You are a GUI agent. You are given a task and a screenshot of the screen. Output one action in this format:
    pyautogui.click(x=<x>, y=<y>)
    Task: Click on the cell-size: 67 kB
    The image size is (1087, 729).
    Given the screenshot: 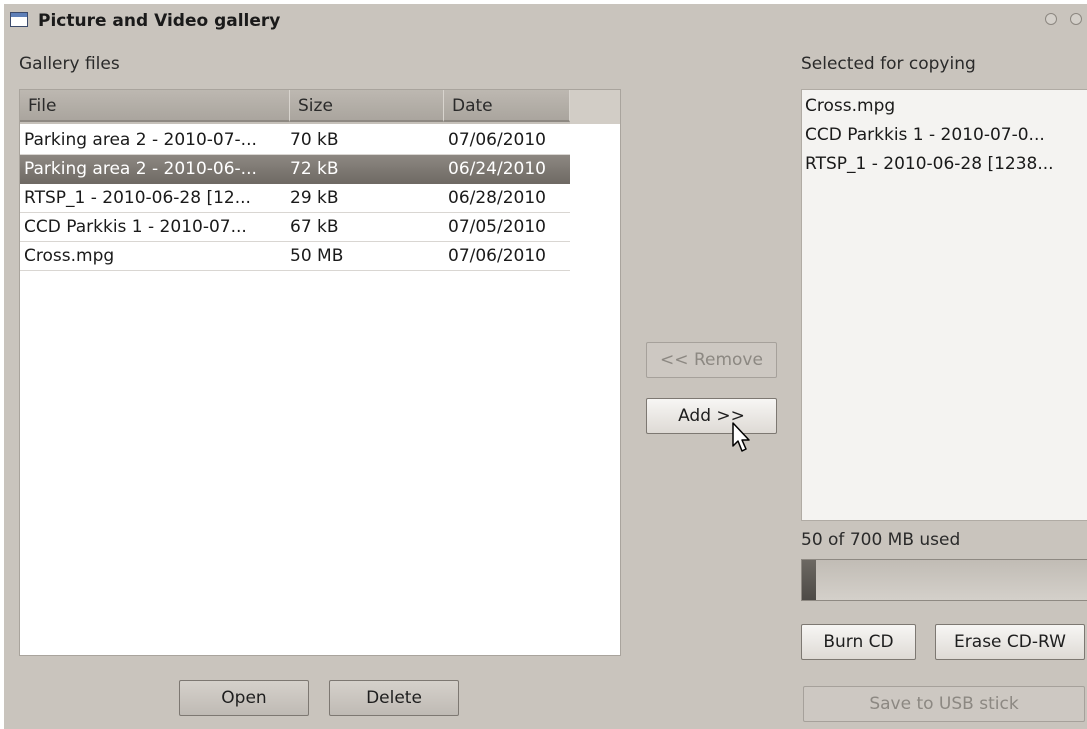 What is the action you would take?
    pyautogui.click(x=314, y=227)
    